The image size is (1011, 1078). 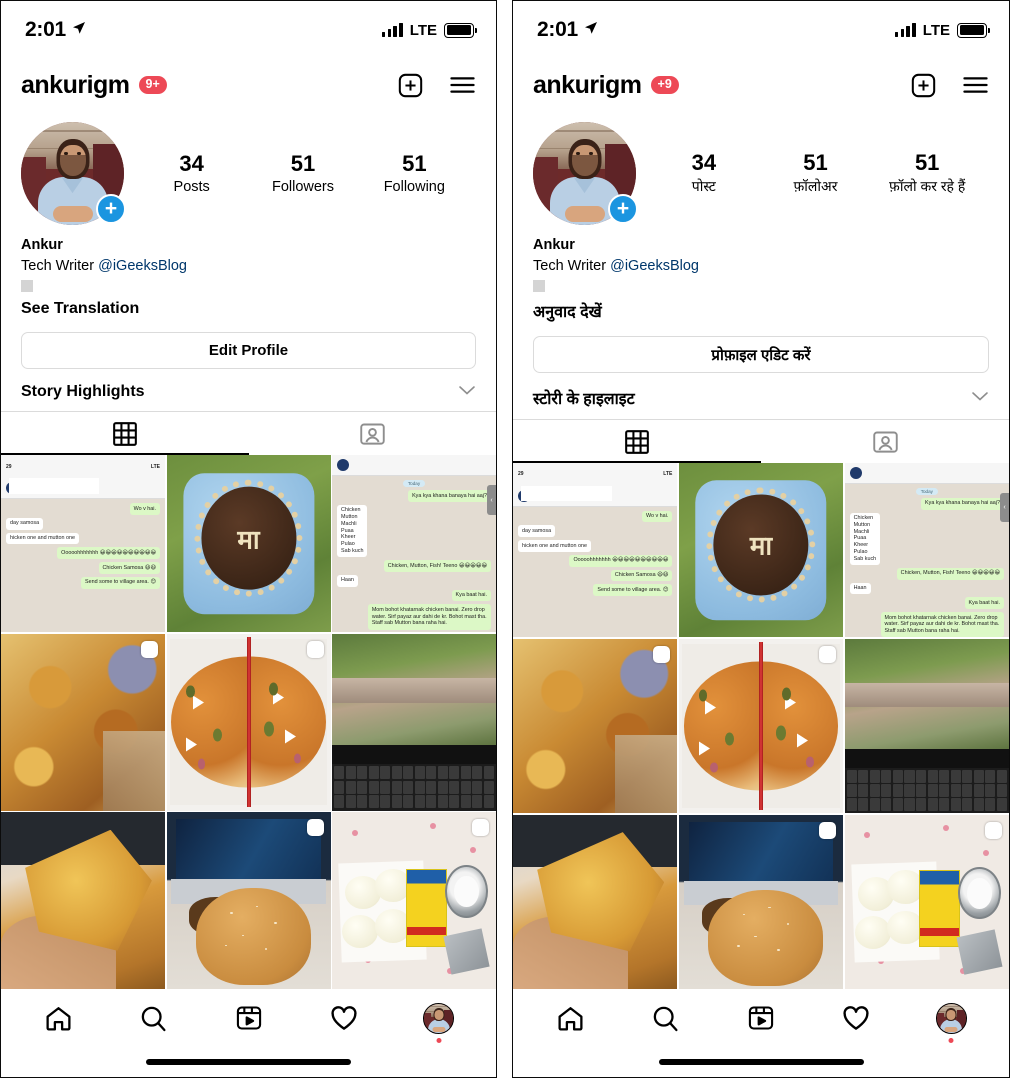 What do you see at coordinates (572, 266) in the screenshot?
I see `bio-role-text: Tech Writer` at bounding box center [572, 266].